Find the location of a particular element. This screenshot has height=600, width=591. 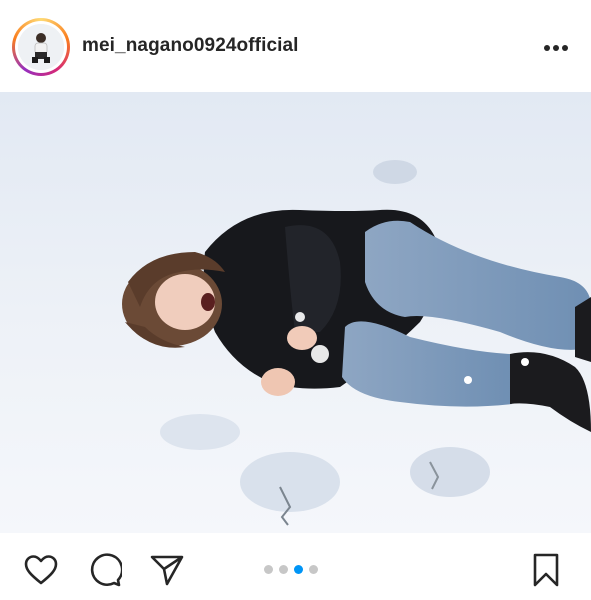

more-options-button is located at coordinates (556, 48).